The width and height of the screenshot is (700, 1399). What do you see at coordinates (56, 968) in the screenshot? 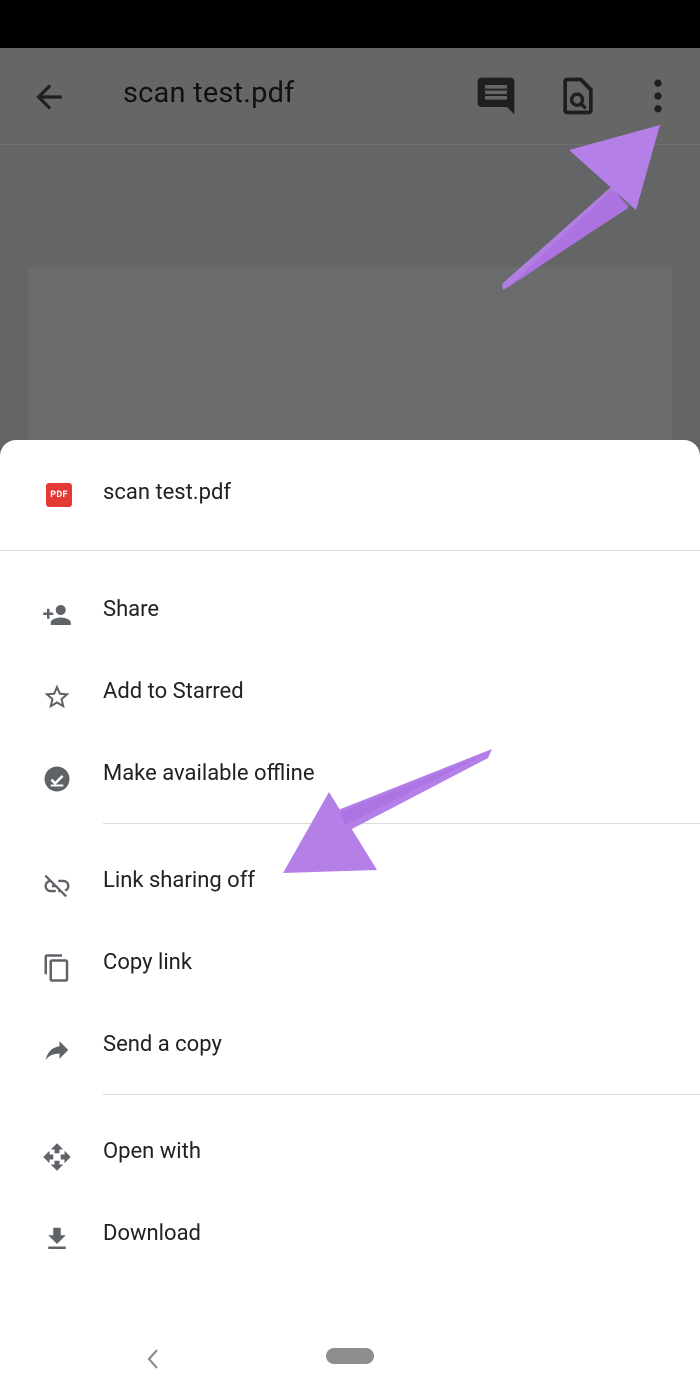
I see `copy-icon` at bounding box center [56, 968].